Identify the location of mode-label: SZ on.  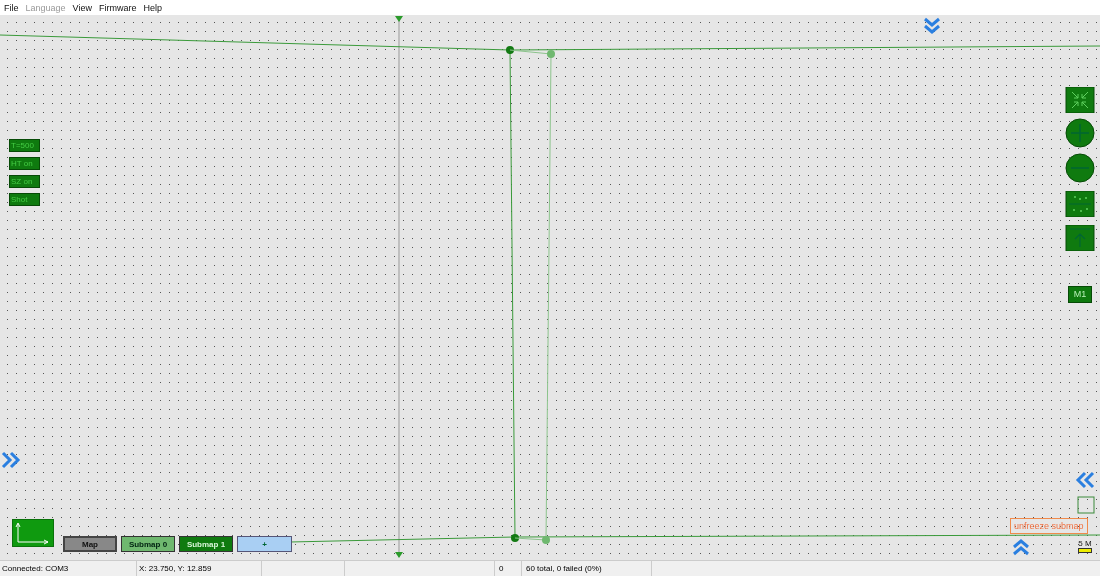
(24, 181).